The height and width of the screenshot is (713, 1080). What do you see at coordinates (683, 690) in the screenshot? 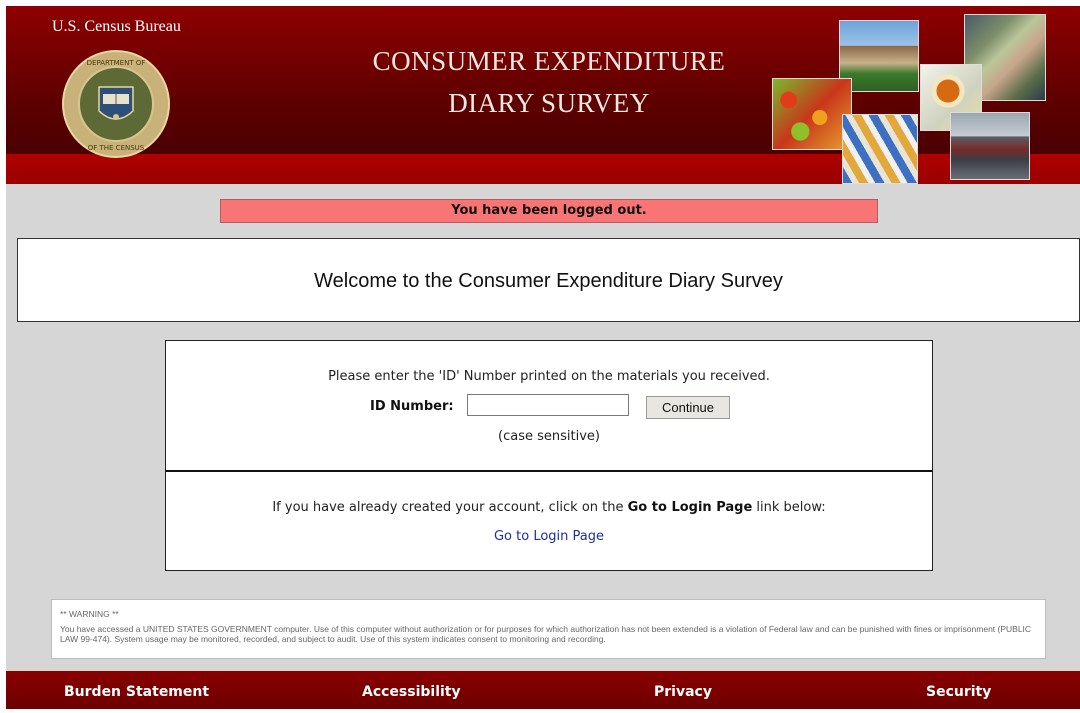
I see `privacy-link: Privacy` at bounding box center [683, 690].